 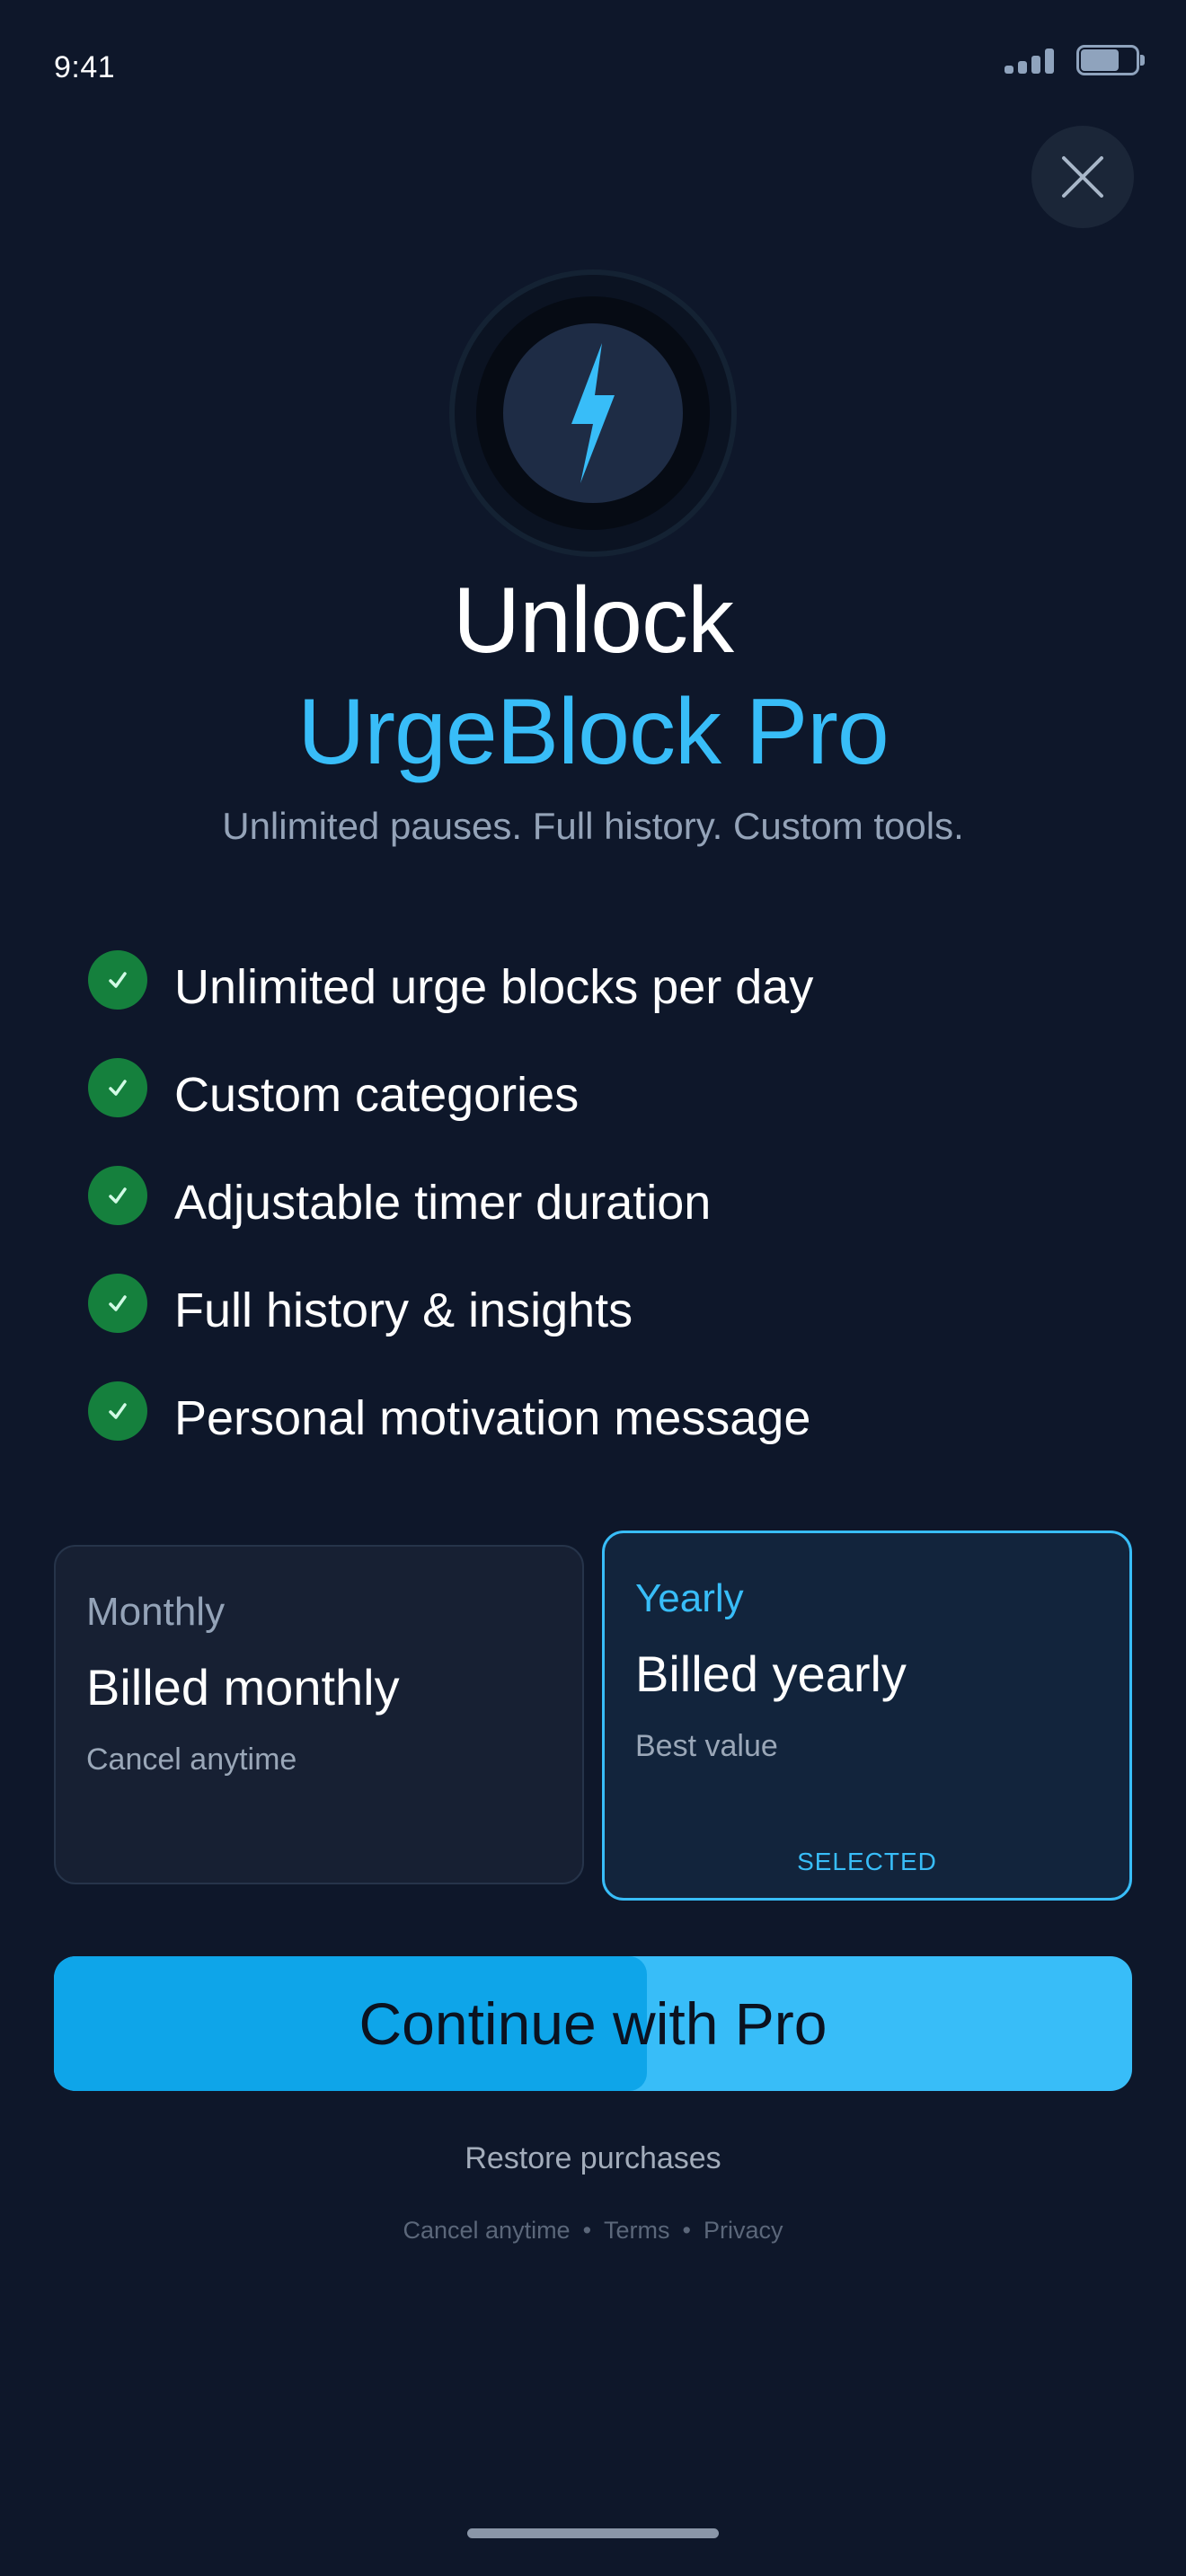 I want to click on feature-label: Adjustable timer duration, so click(x=443, y=1203).